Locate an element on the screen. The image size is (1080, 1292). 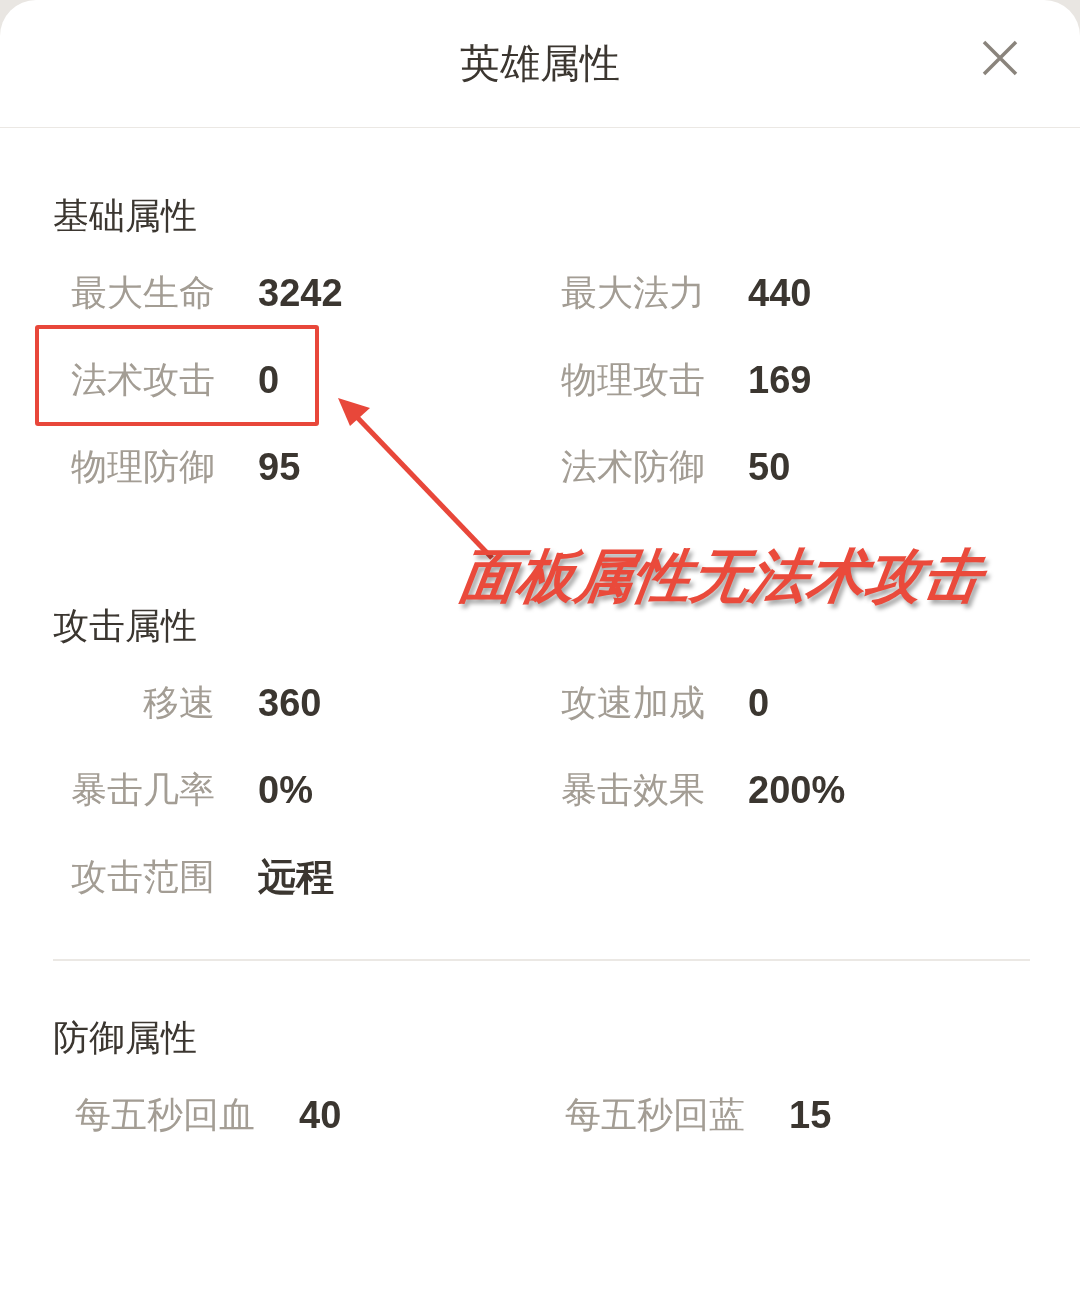
window-title: 英雄属性 is located at coordinates (540, 63).